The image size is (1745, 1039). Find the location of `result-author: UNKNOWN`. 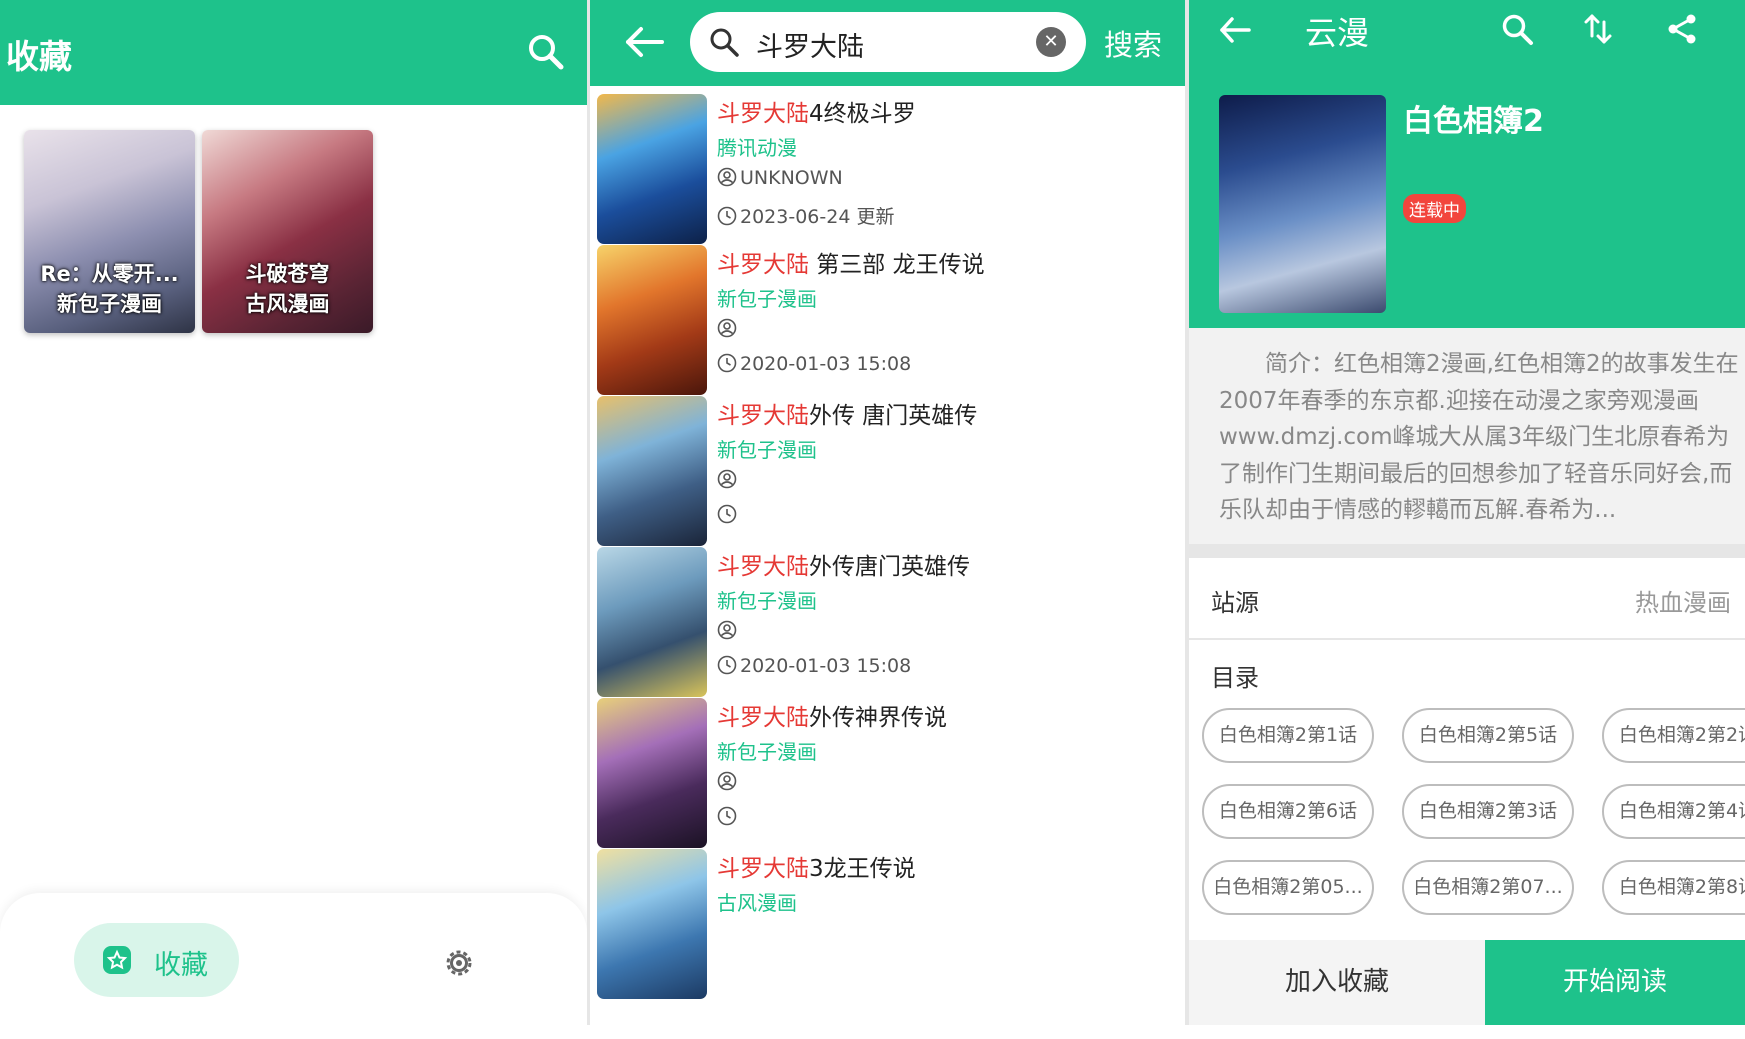

result-author: UNKNOWN is located at coordinates (780, 178).